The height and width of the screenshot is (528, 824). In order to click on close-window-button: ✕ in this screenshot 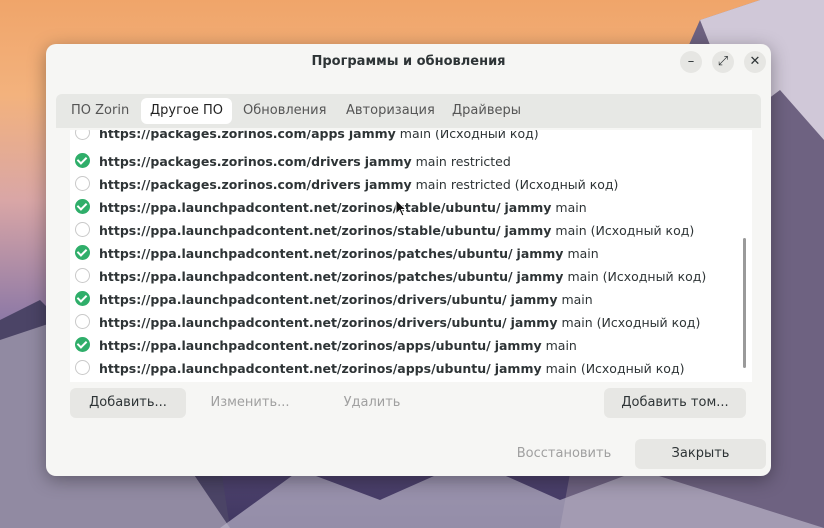, I will do `click(755, 62)`.